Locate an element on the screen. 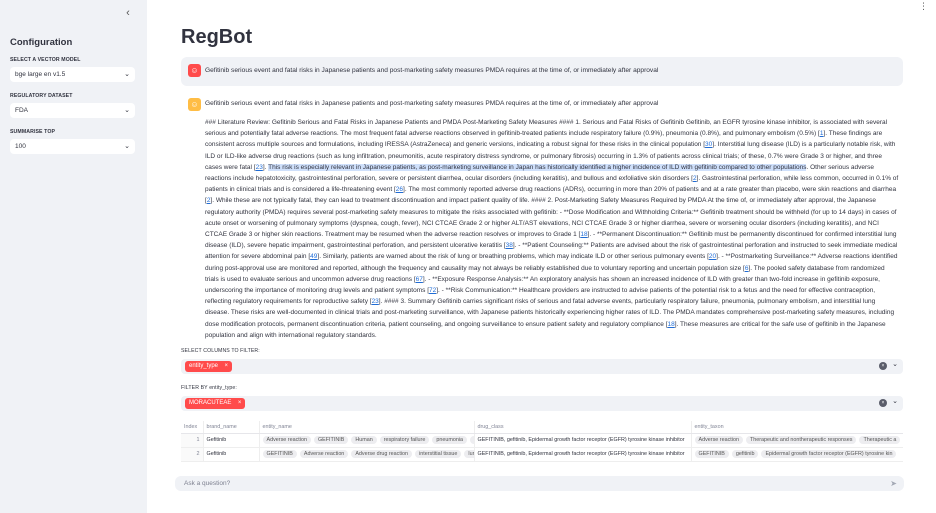 Image resolution: width=936 pixels, height=513 pixels. column-header: Index is located at coordinates (192, 427).